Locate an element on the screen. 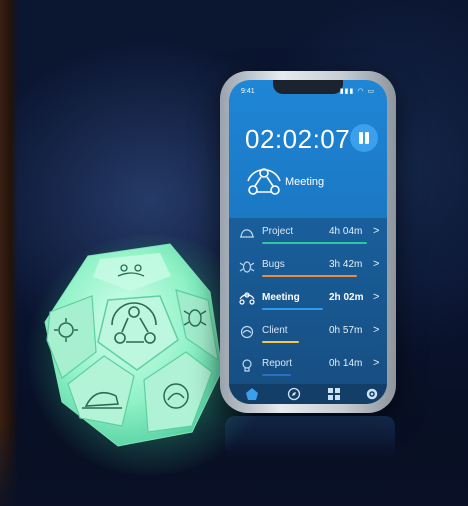 The image size is (468, 506). task-name: Report is located at coordinates (277, 363).